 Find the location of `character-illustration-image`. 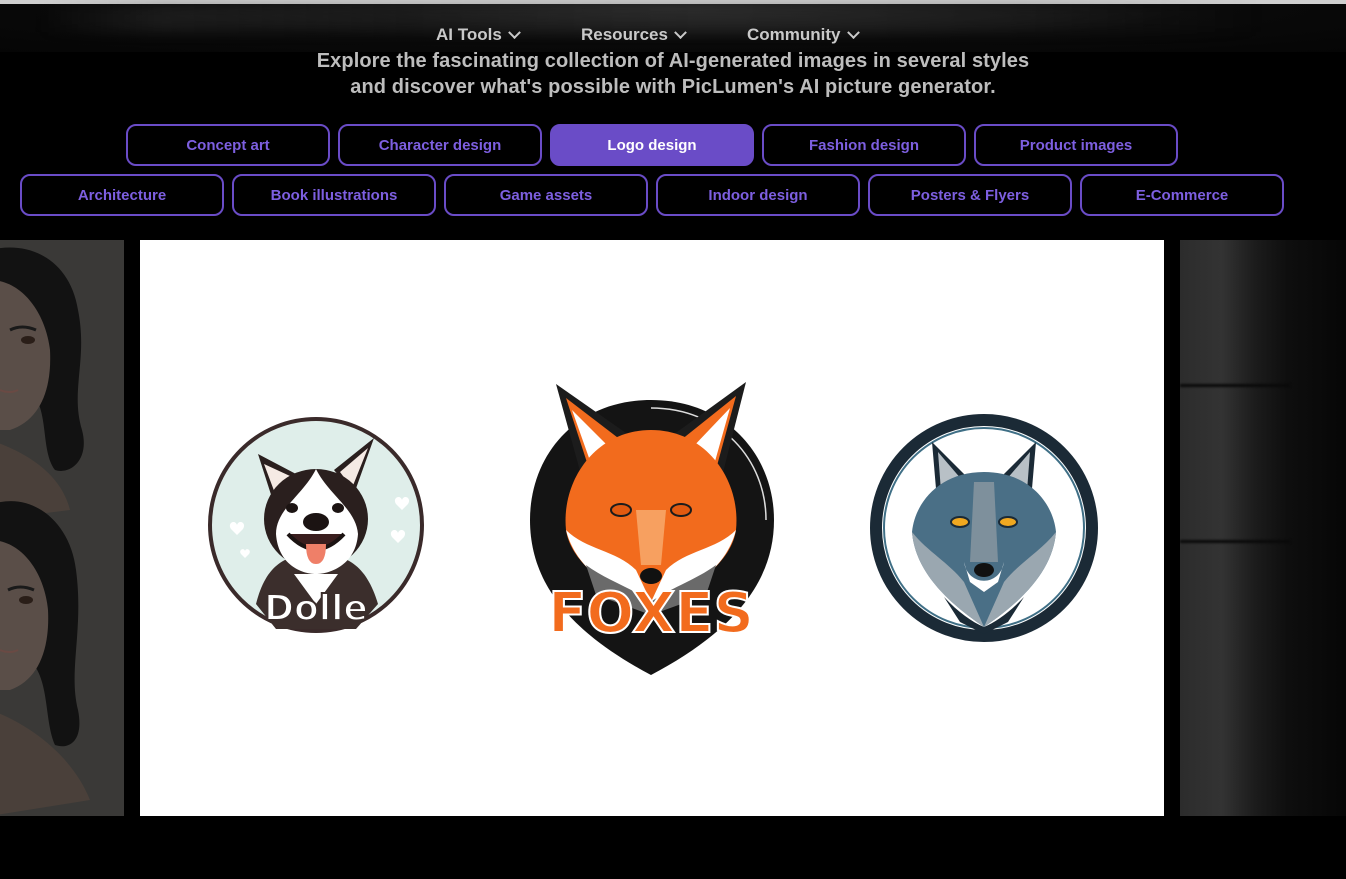

character-illustration-image is located at coordinates (62, 528).